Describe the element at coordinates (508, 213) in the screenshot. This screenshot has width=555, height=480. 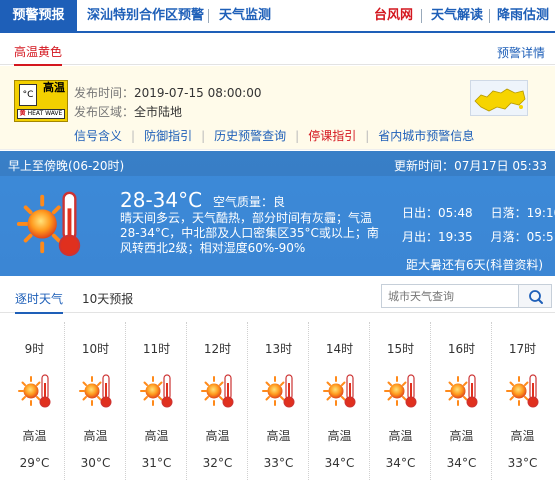
I see `sunset-label: 日落：` at that location.